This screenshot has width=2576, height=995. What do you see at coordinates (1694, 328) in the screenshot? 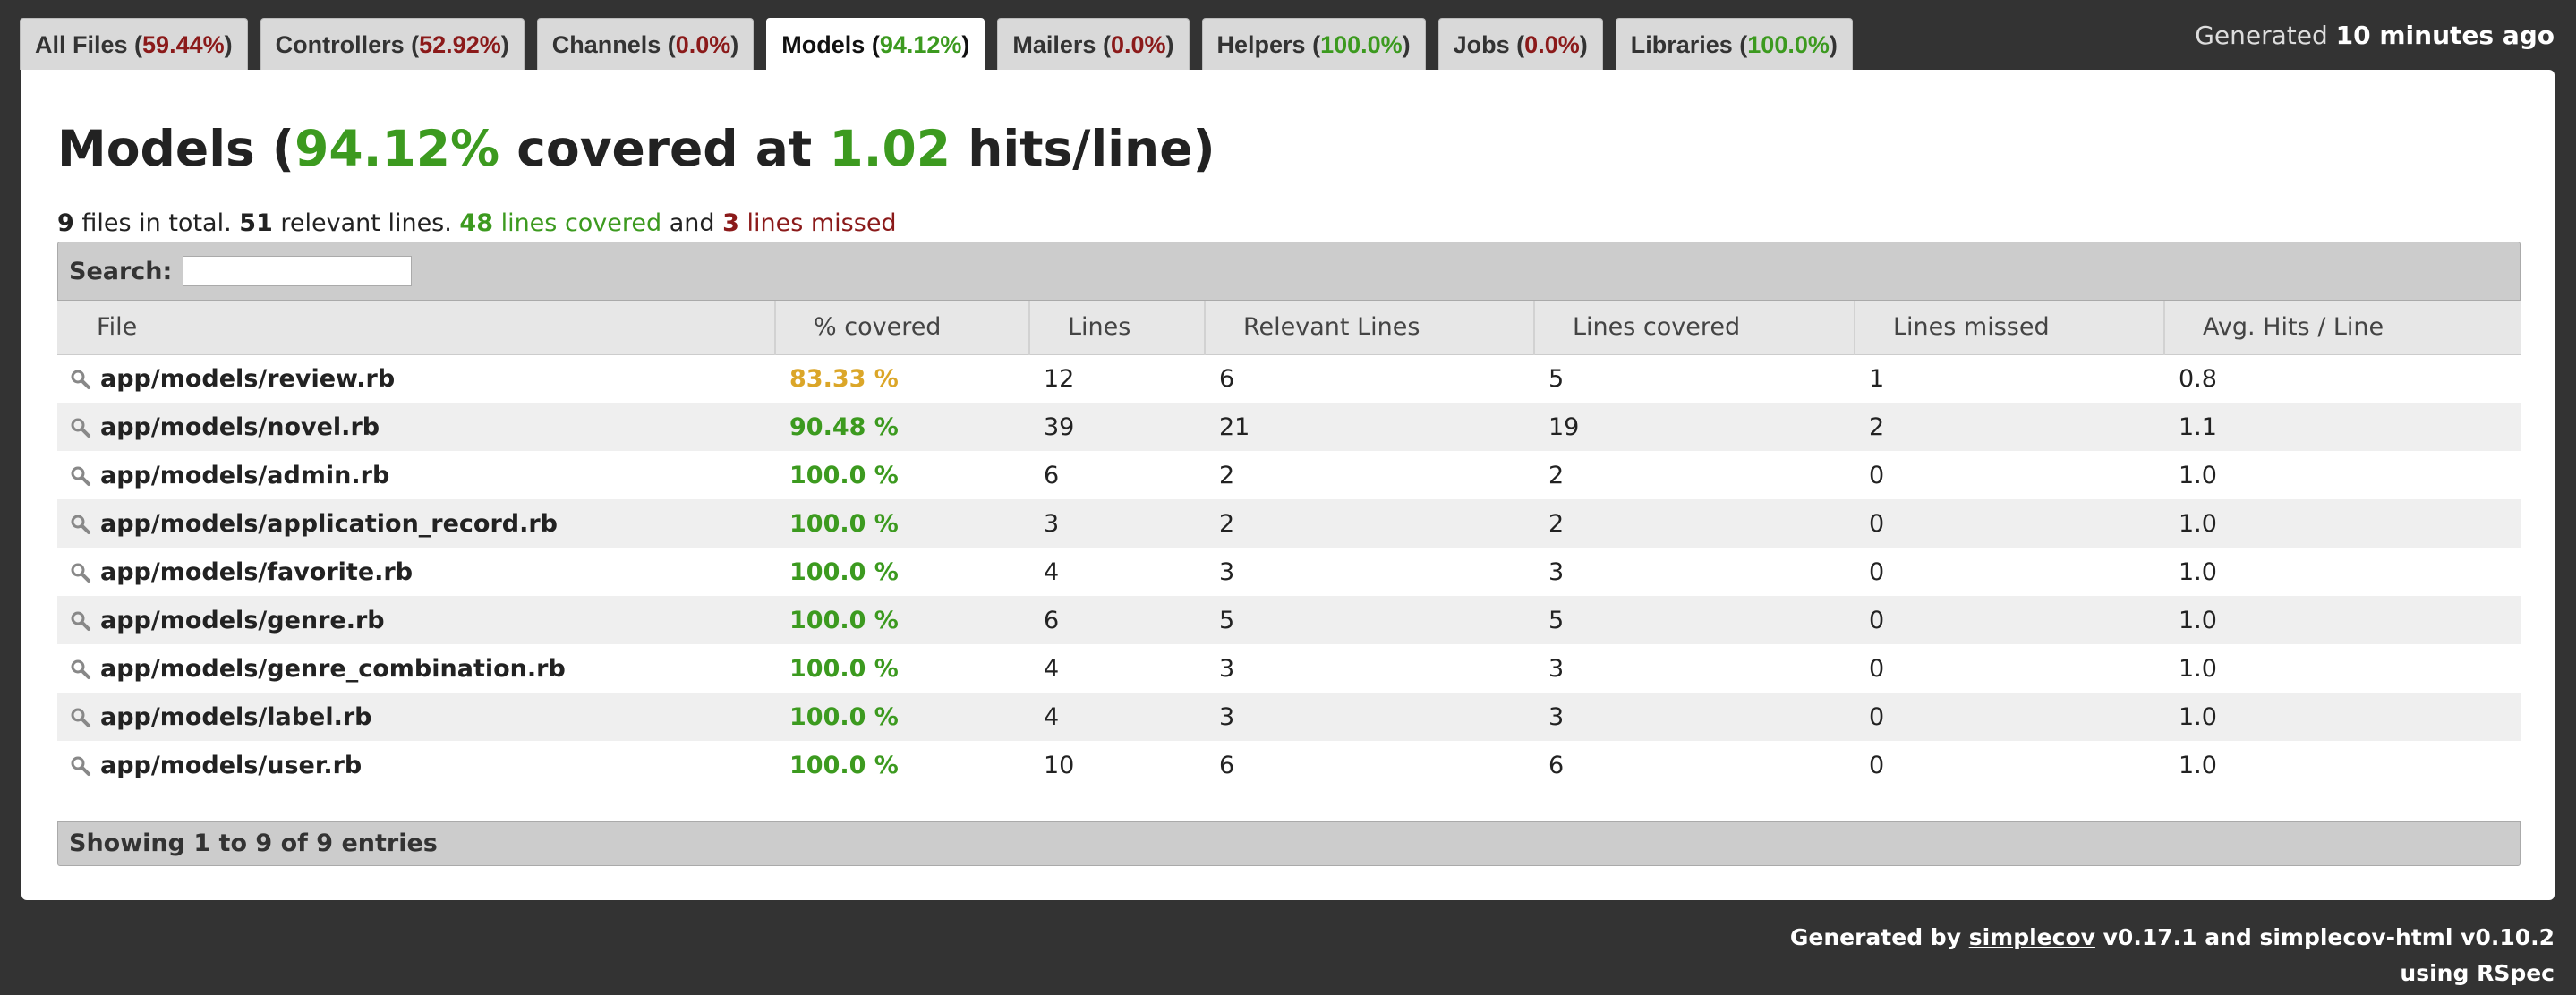
I see `column-header-lines-covered: Lines covered` at bounding box center [1694, 328].